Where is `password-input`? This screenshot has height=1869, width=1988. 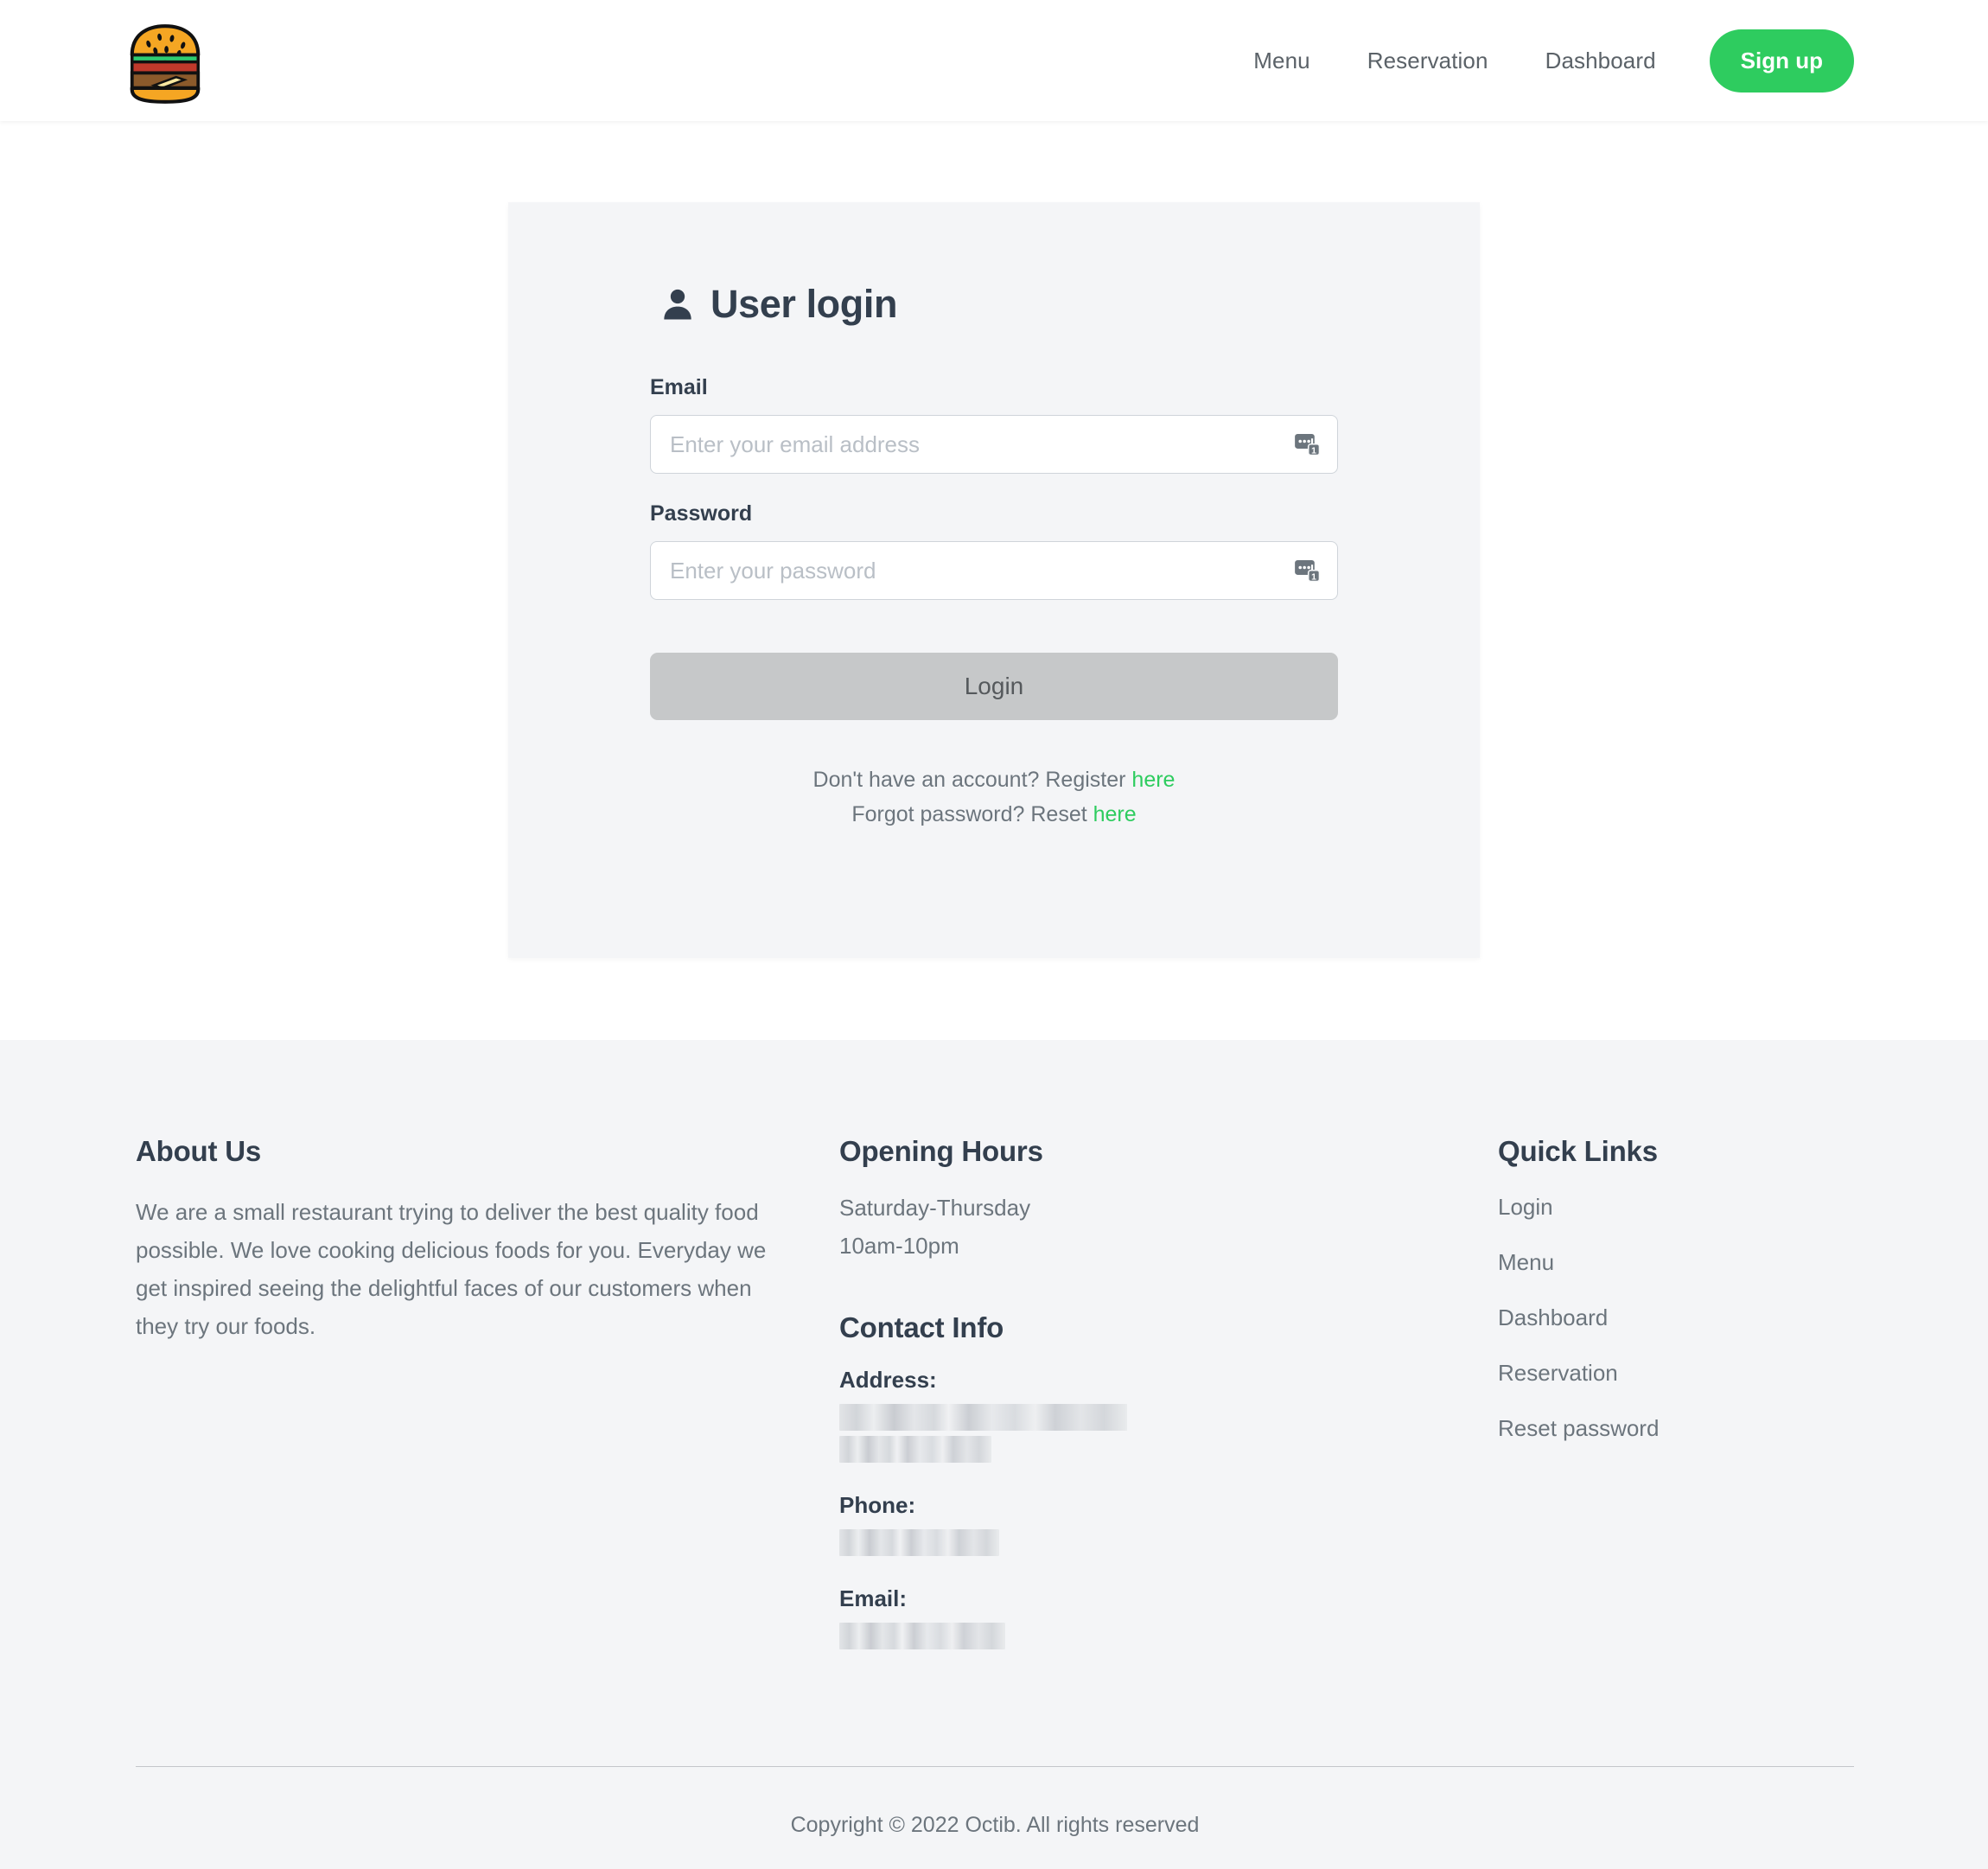
password-input is located at coordinates (994, 570).